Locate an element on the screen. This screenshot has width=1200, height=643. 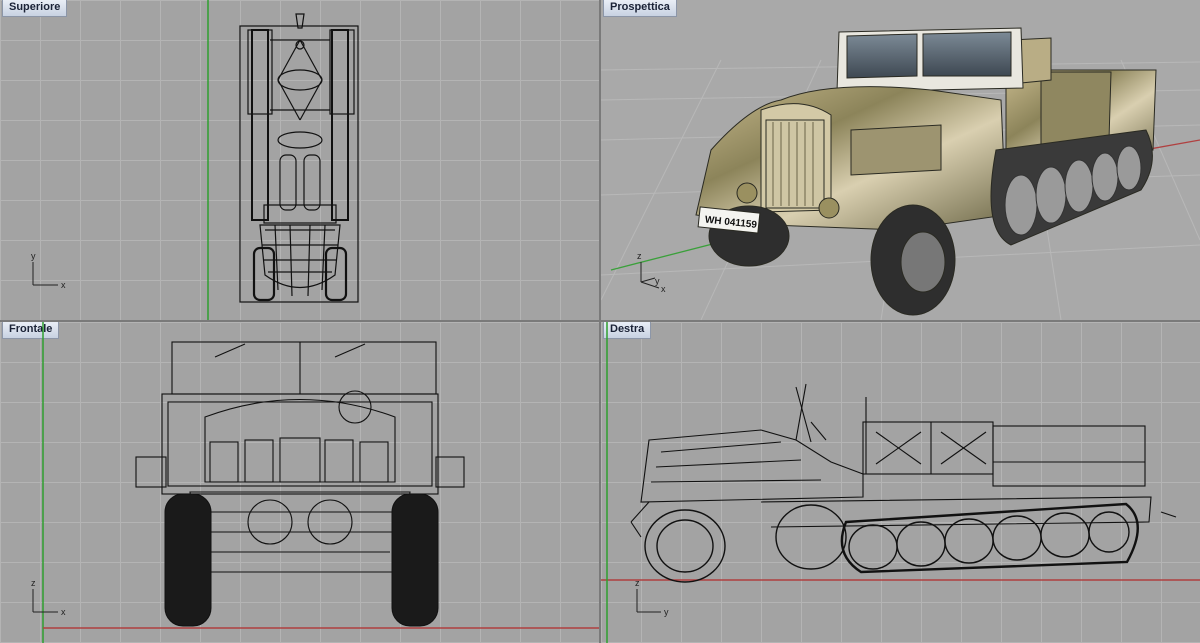
axis-icon-front is located at coordinates (45, 601).